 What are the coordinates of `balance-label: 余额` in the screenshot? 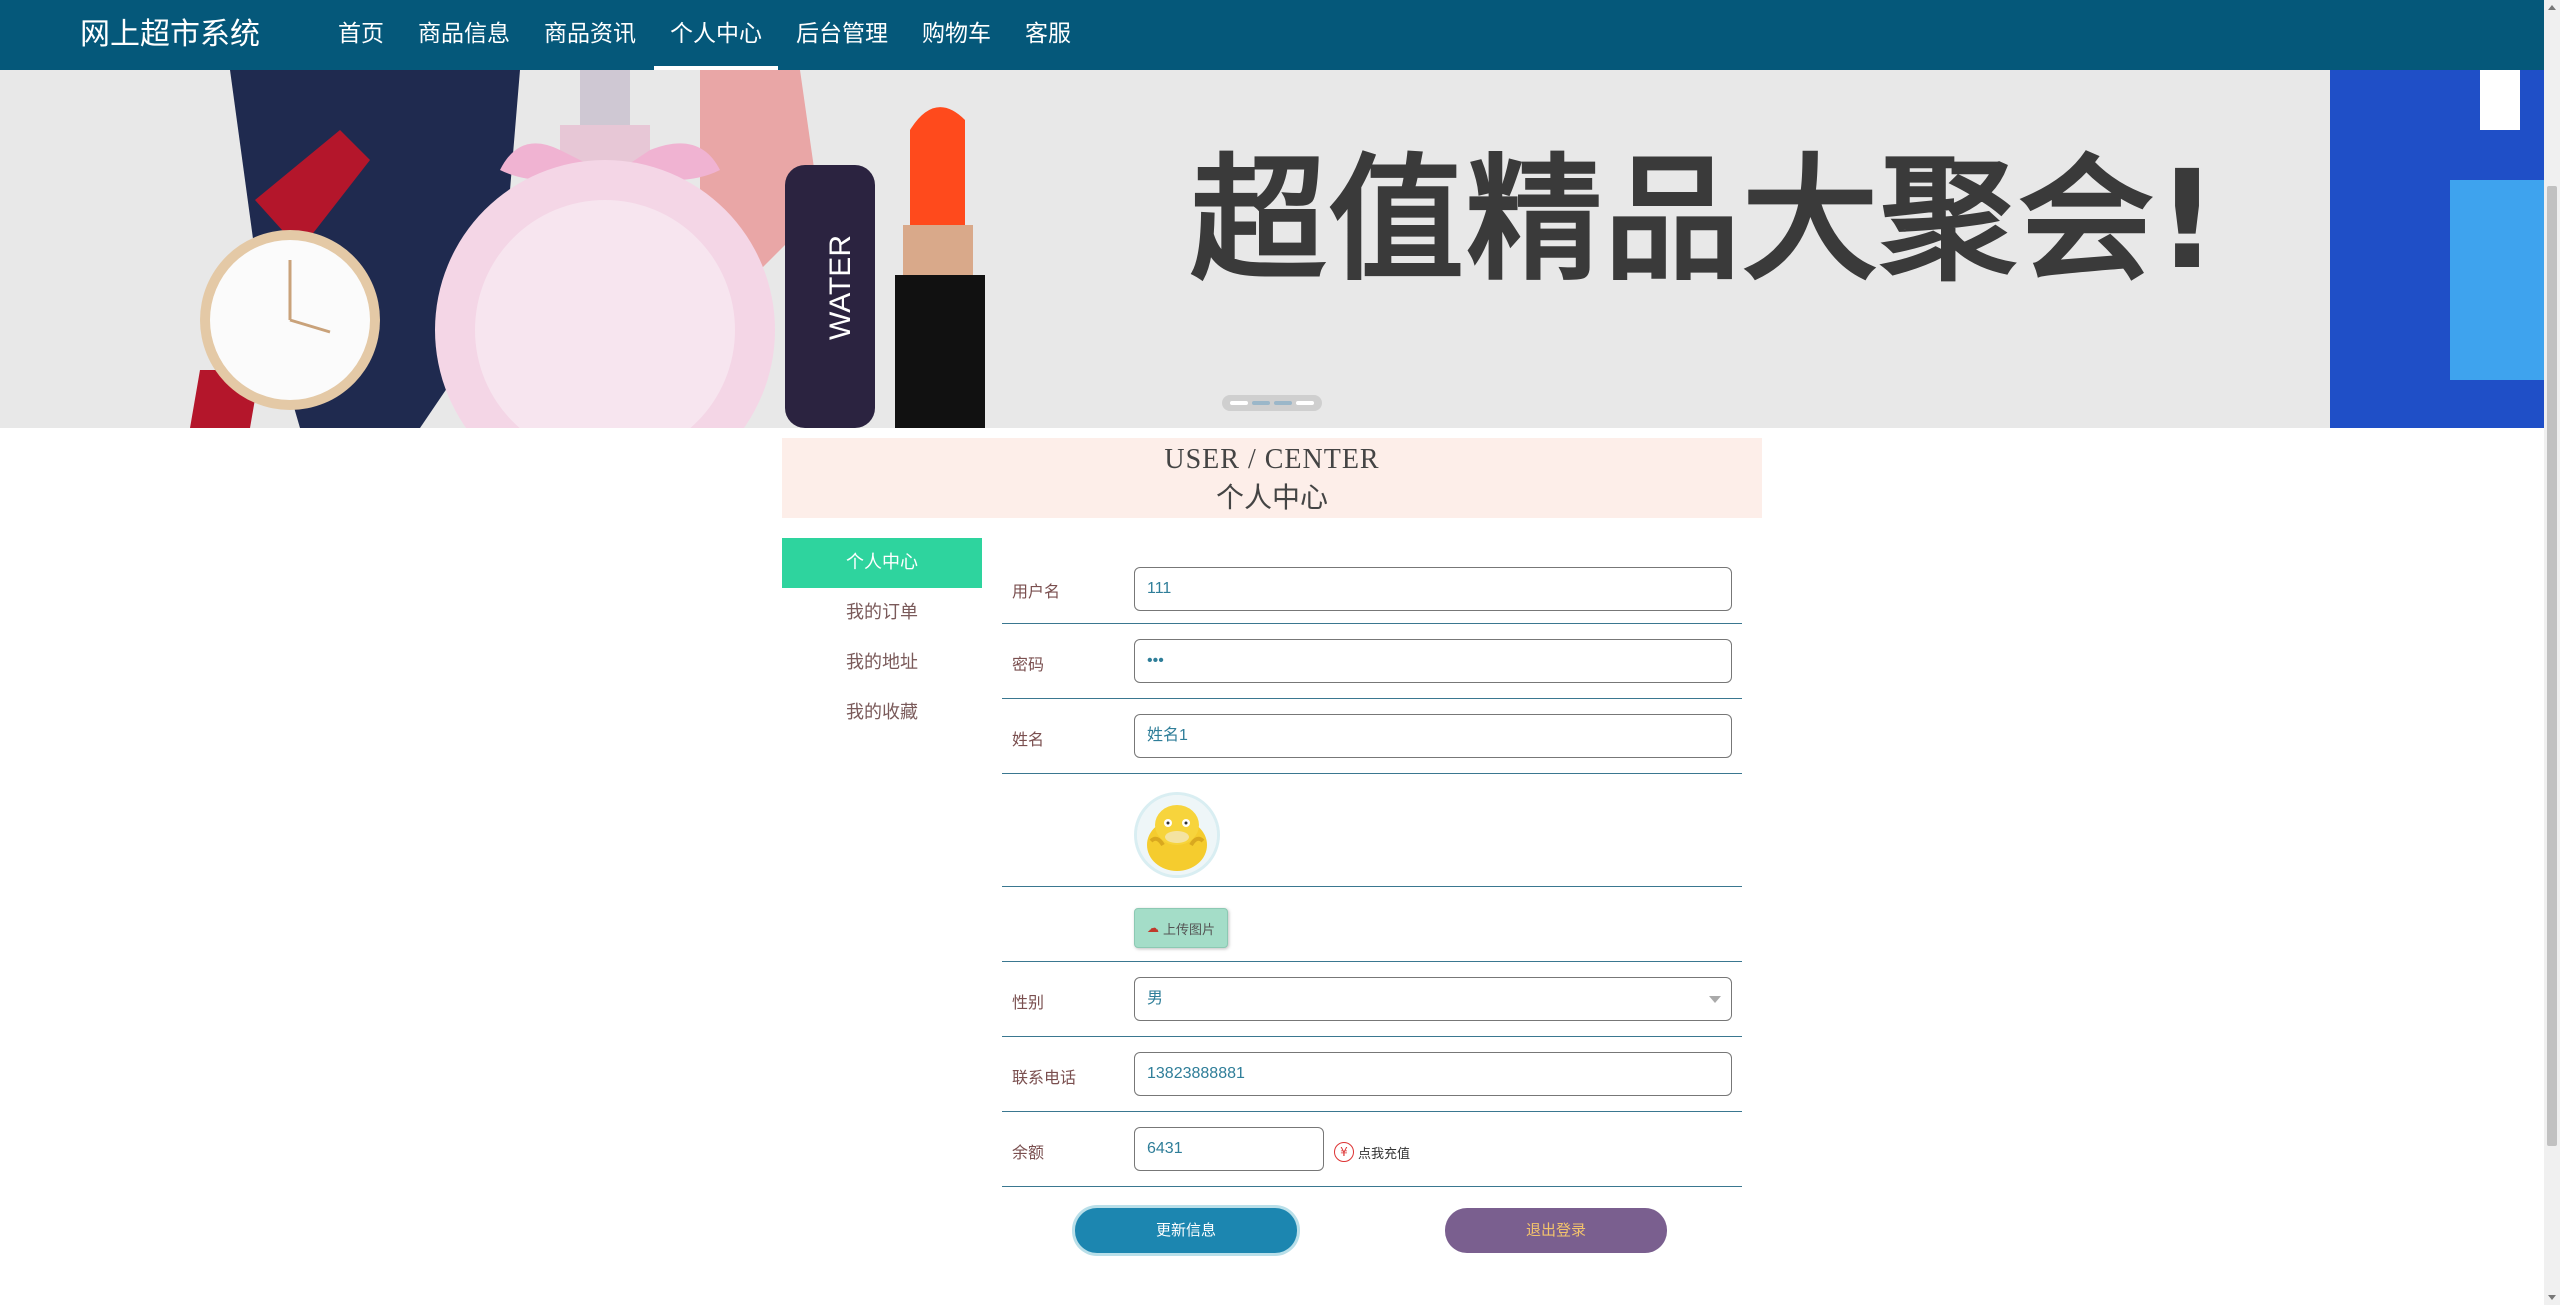 It's located at (1028, 1152).